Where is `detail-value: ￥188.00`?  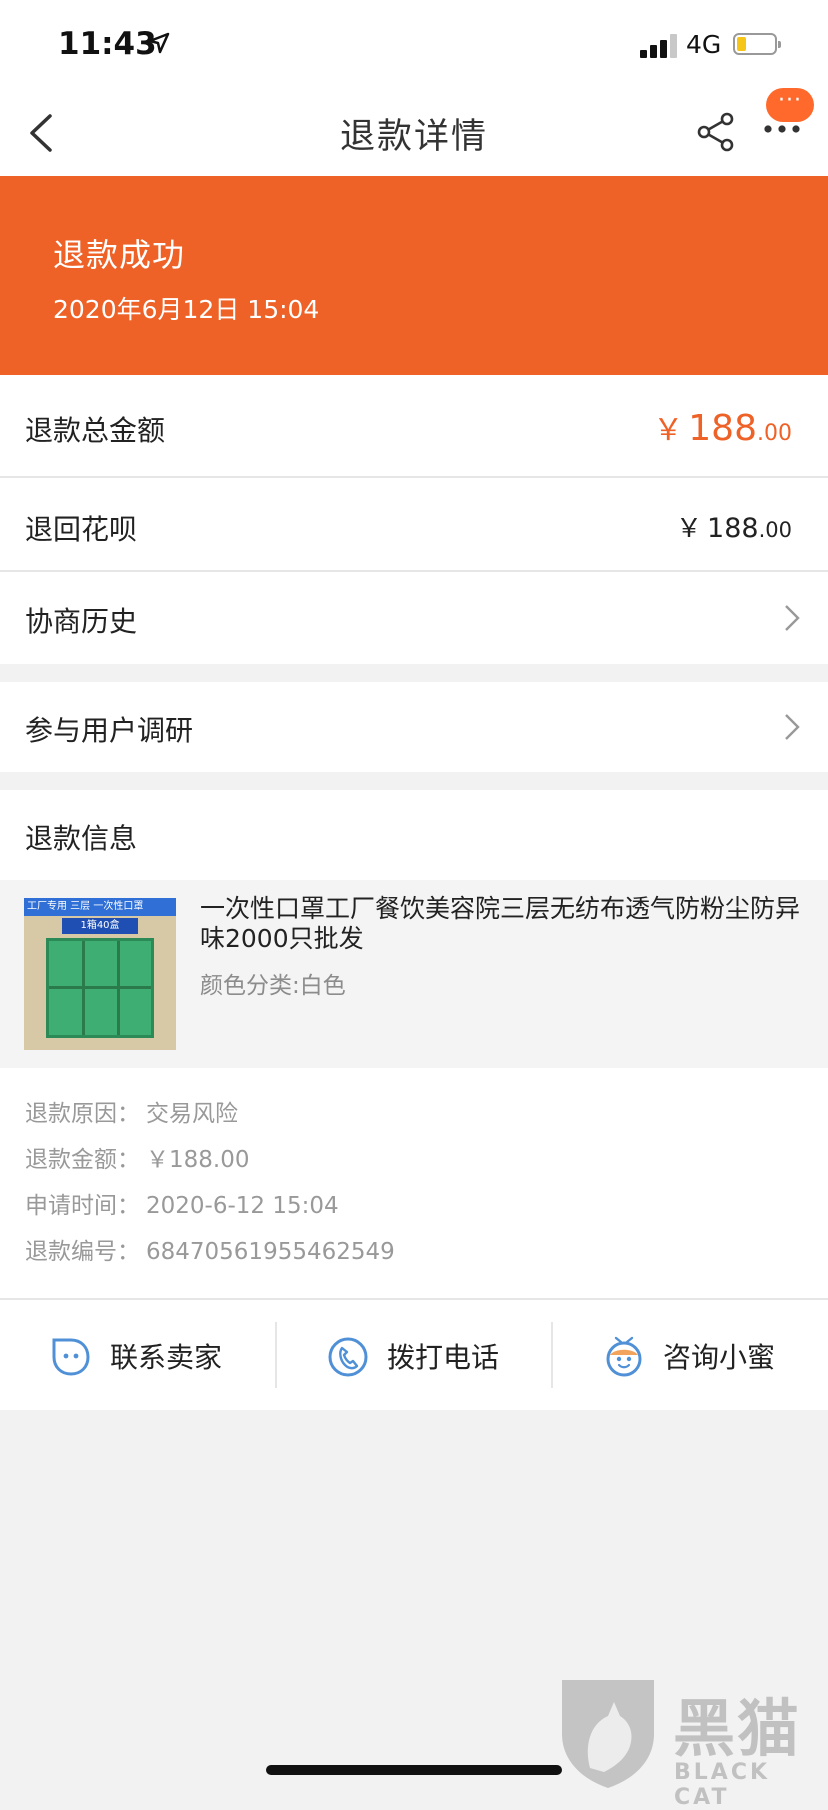 detail-value: ￥188.00 is located at coordinates (198, 1160).